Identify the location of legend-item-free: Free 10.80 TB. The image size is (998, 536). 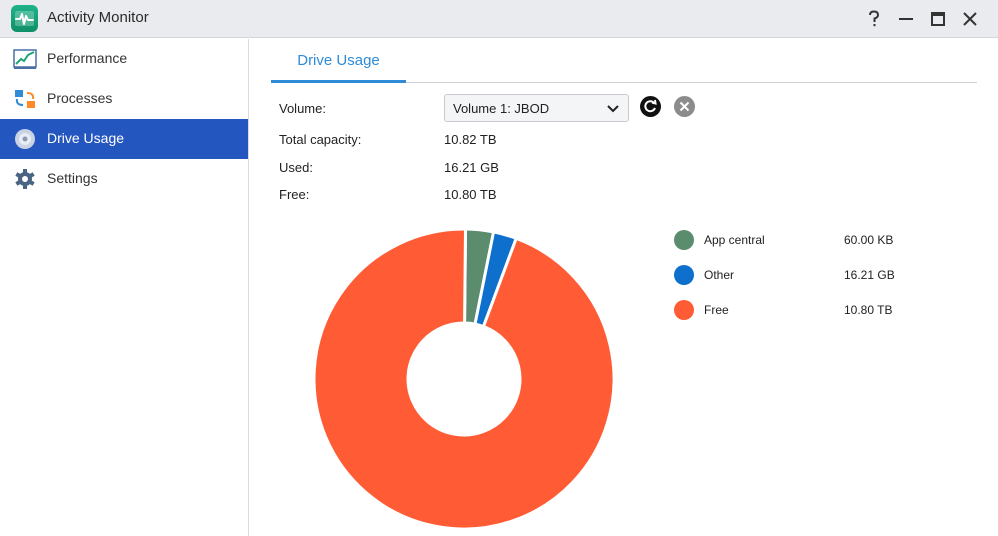
(814, 310).